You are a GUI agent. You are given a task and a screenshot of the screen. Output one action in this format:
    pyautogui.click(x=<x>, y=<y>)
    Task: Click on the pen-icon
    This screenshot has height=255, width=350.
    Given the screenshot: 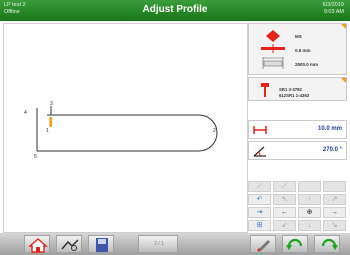 What is the action you would take?
    pyautogui.click(x=263, y=246)
    